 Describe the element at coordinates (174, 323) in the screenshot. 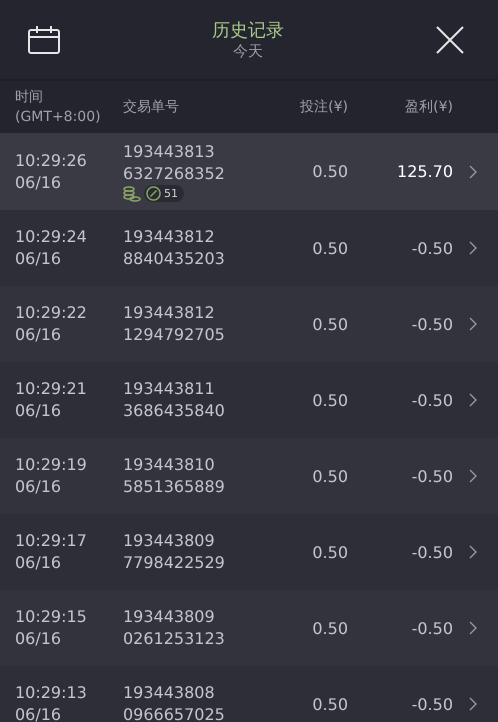

I see `order-id-cell: 193443812 1294792705` at that location.